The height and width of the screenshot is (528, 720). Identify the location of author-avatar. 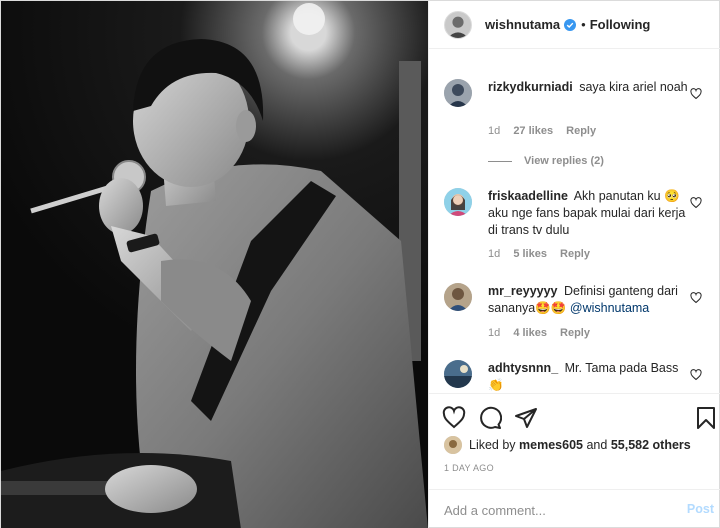
(458, 24).